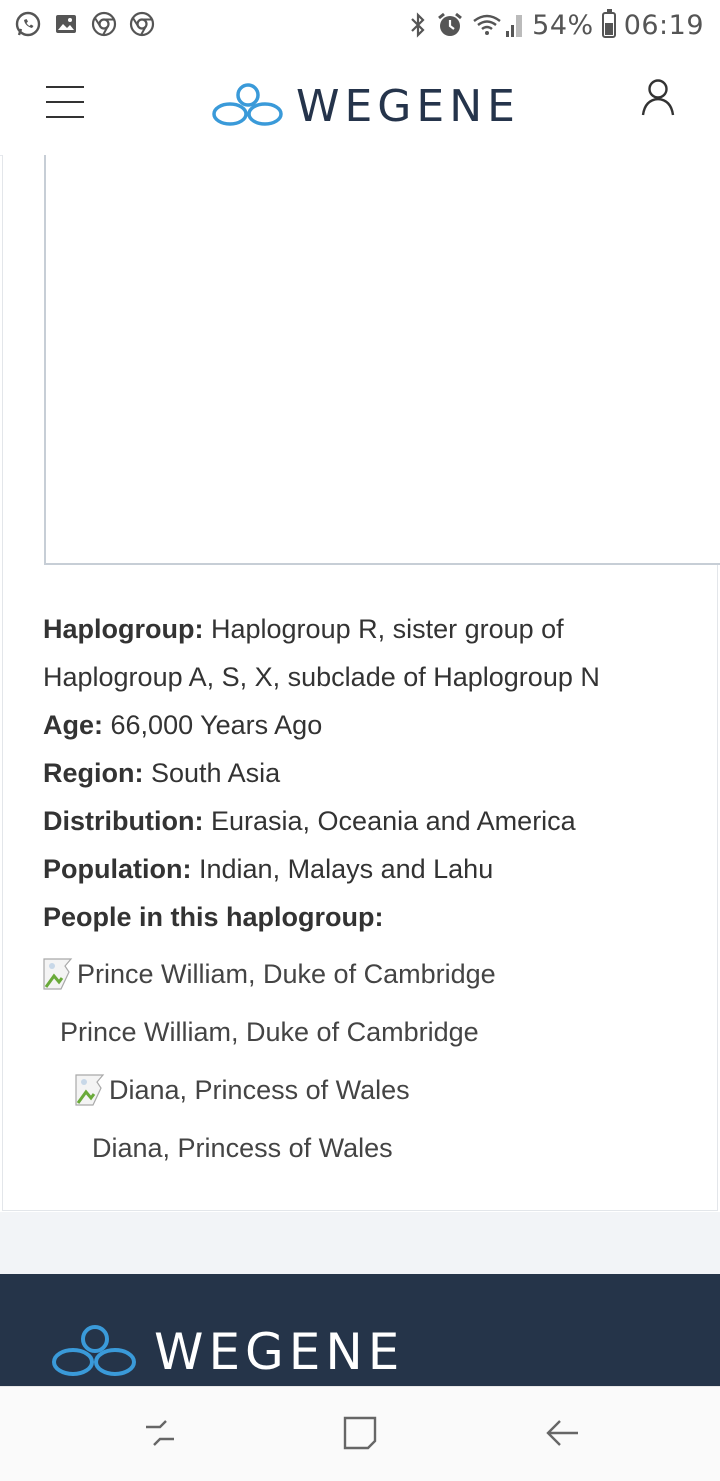 This screenshot has width=720, height=1481. I want to click on hamburger-menu-icon, so click(65, 102).